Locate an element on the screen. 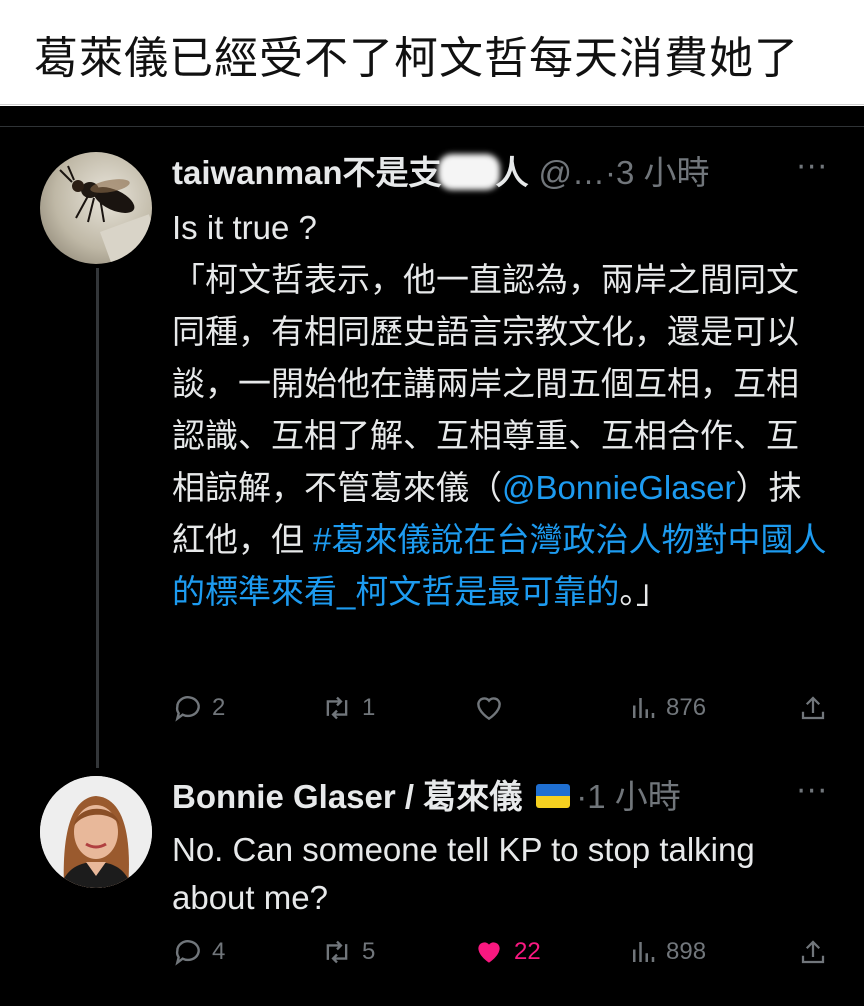 The height and width of the screenshot is (1006, 864). avatar-bonnie-glaser is located at coordinates (96, 832).